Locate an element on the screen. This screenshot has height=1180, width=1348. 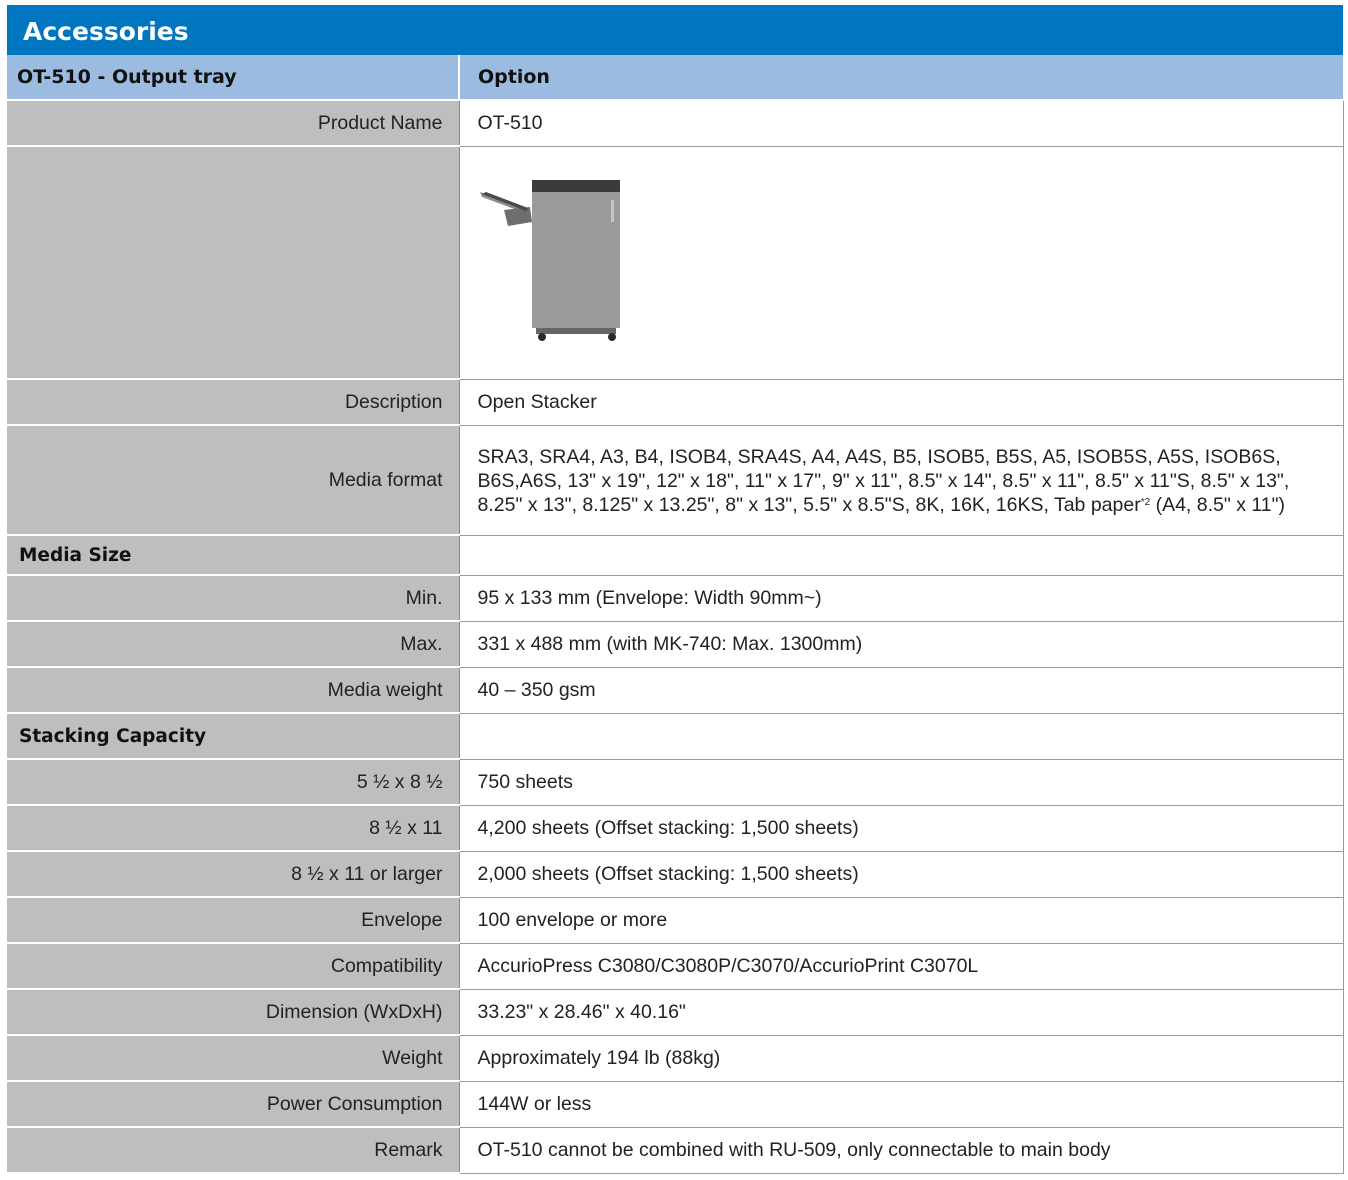
dimension-value: 33.23" x 28.46" x 40.16" is located at coordinates (901, 1012).